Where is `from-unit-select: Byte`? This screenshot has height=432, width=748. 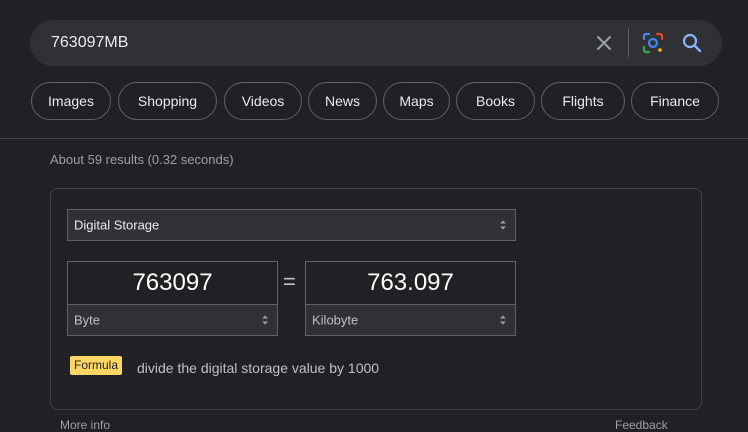 from-unit-select: Byte is located at coordinates (172, 320).